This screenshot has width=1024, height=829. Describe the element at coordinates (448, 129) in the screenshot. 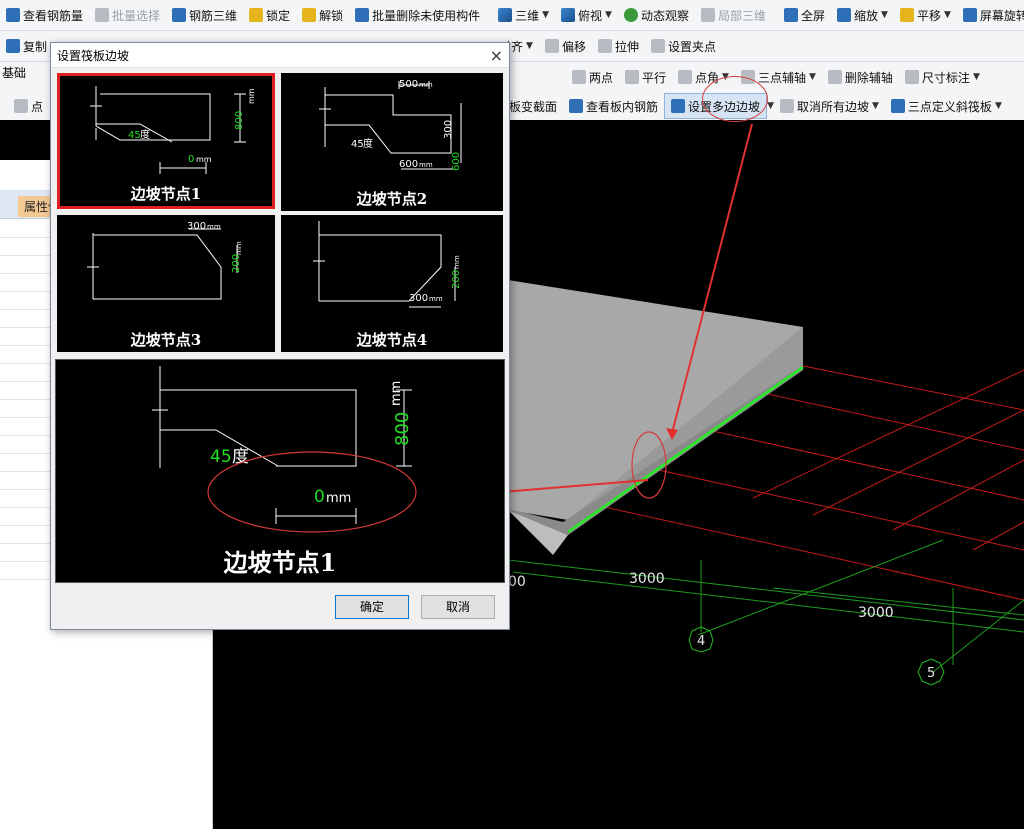

I see `node2-height-1: 300` at that location.